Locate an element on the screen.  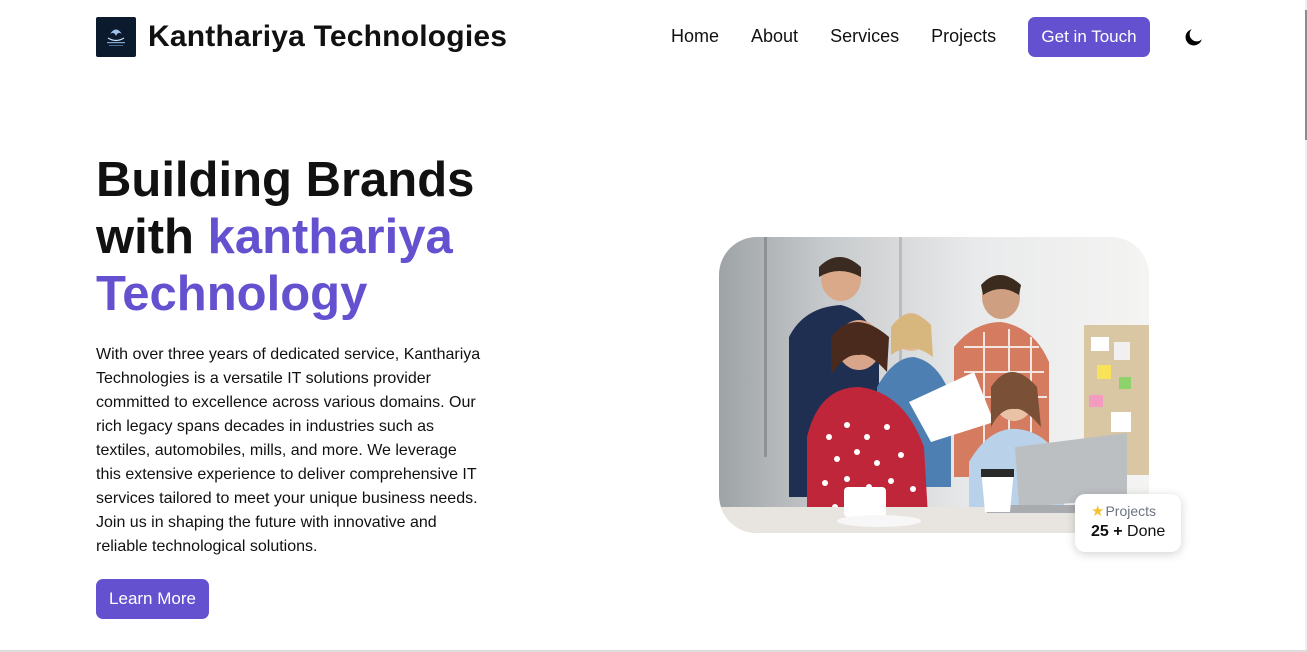
hero-title-line1: Building Brands is located at coordinates (285, 180).